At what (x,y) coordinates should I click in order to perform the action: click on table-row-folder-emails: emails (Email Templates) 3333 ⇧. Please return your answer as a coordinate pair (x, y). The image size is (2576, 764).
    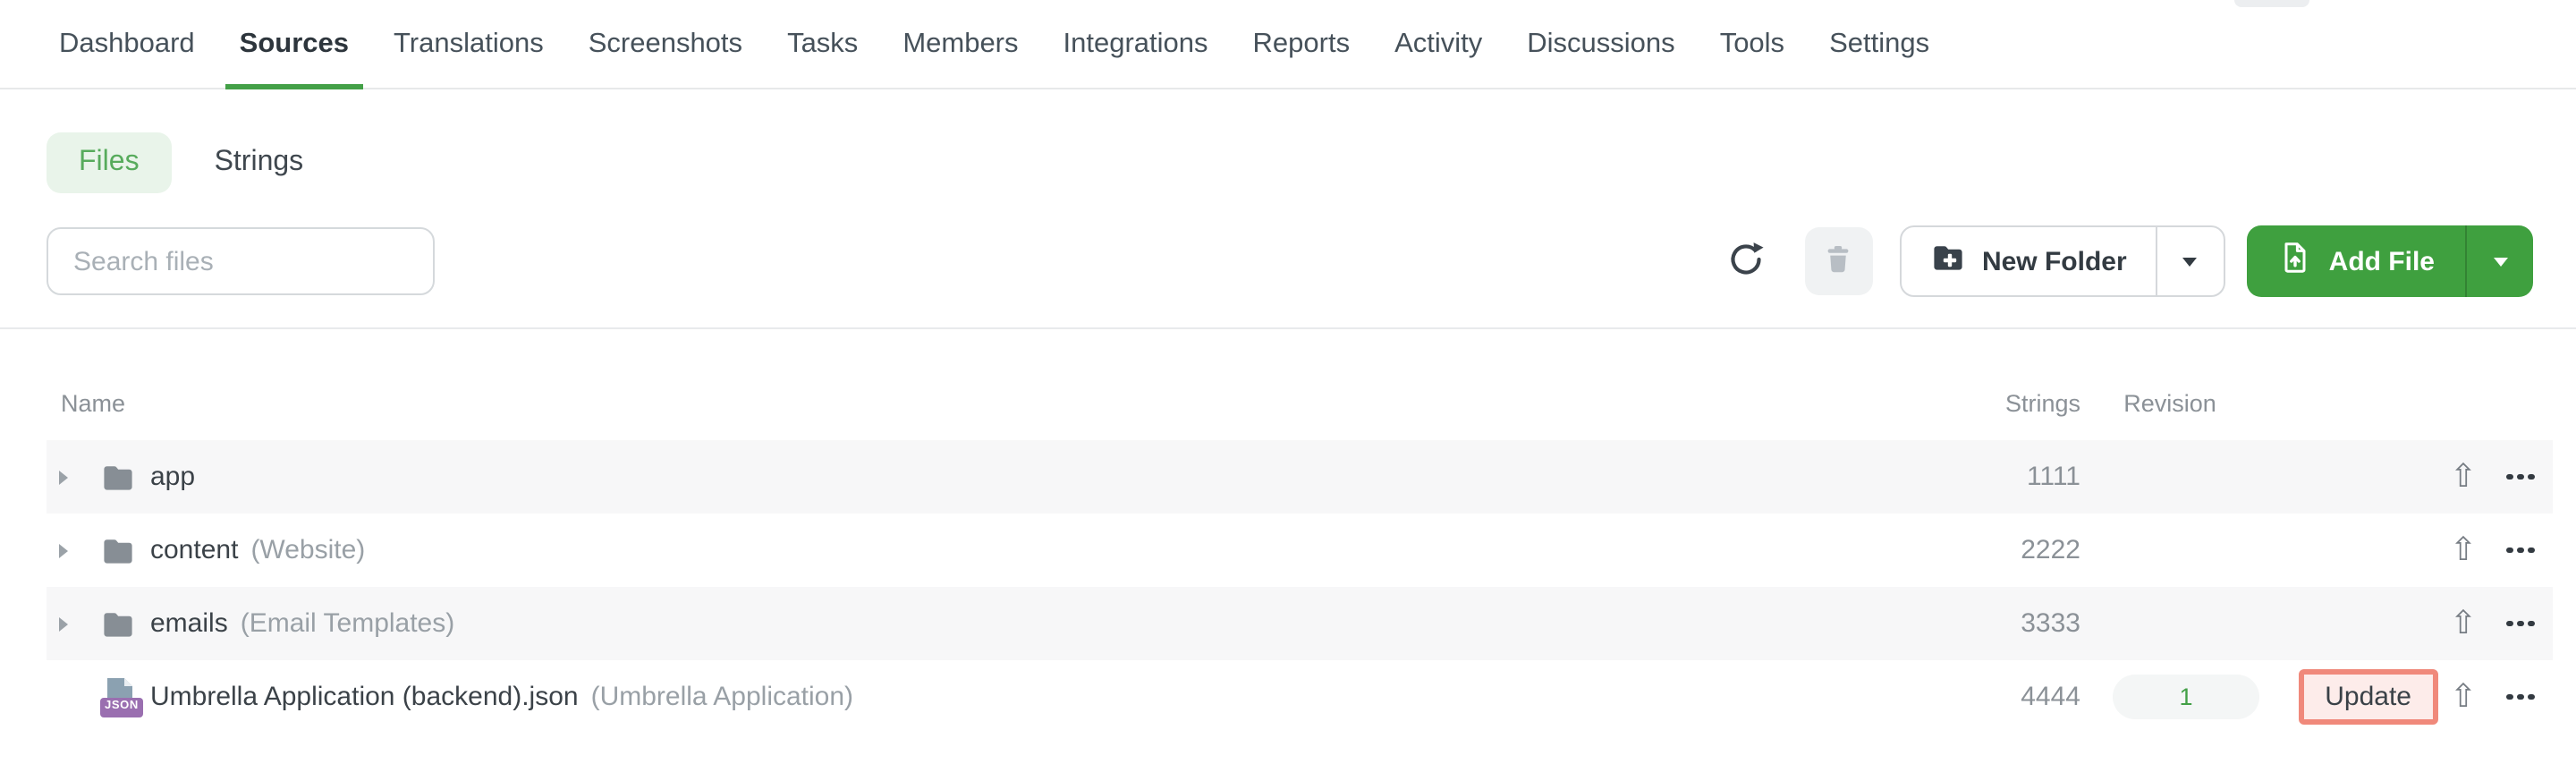
    Looking at the image, I should click on (1300, 623).